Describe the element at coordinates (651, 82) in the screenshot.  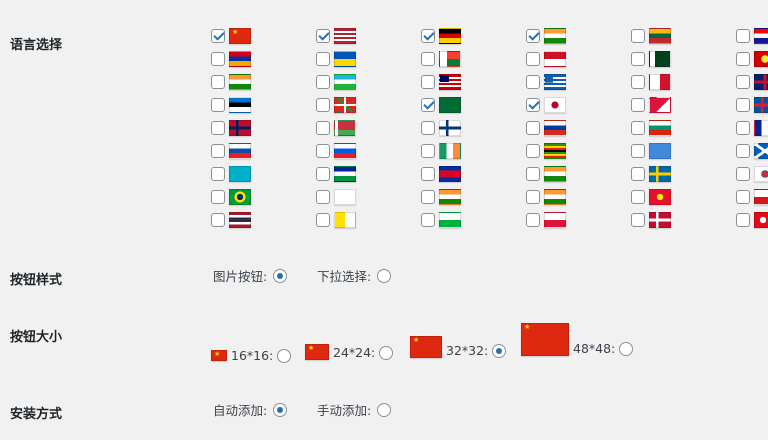
I see `language-option-malta` at that location.